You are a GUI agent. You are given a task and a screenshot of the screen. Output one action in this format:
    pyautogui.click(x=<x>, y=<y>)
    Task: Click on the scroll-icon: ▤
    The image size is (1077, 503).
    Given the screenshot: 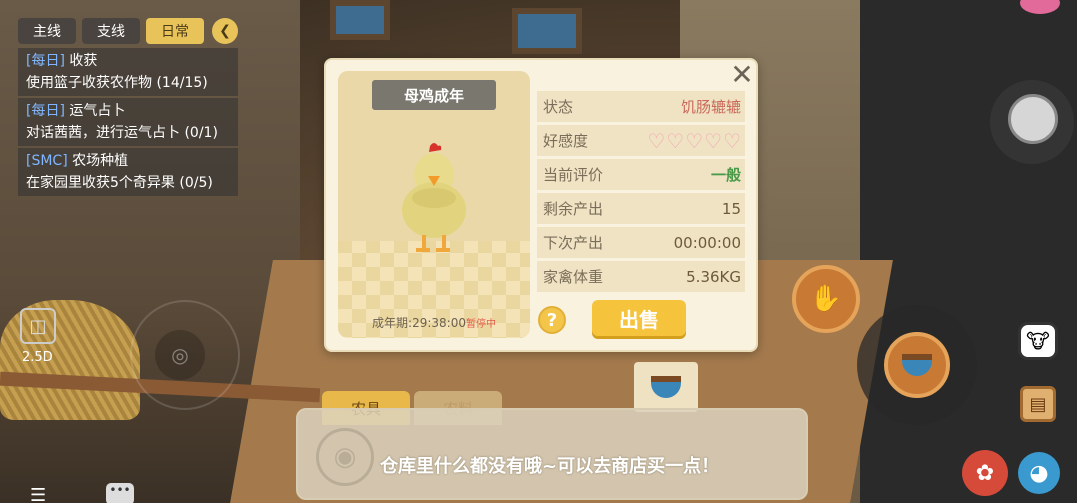 What is the action you would take?
    pyautogui.click(x=1038, y=404)
    